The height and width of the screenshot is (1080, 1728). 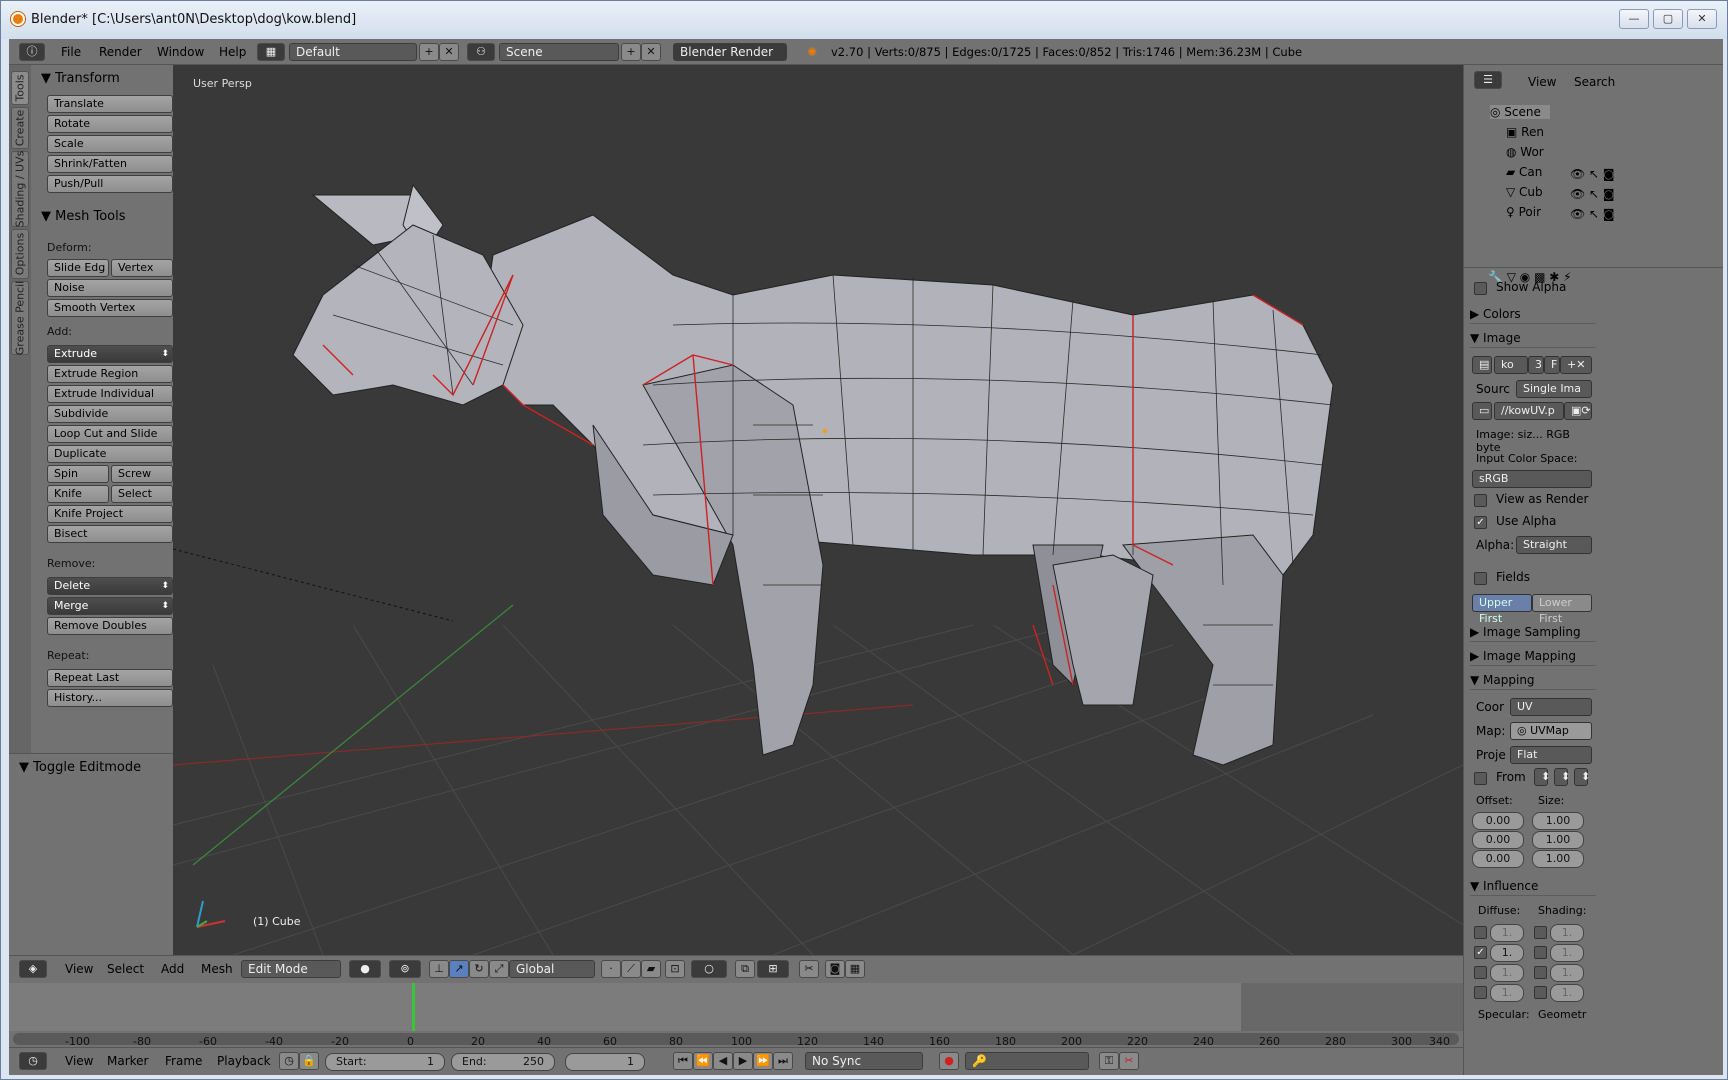 What do you see at coordinates (33, 1061) in the screenshot?
I see `timeline-editor-icon: ◷` at bounding box center [33, 1061].